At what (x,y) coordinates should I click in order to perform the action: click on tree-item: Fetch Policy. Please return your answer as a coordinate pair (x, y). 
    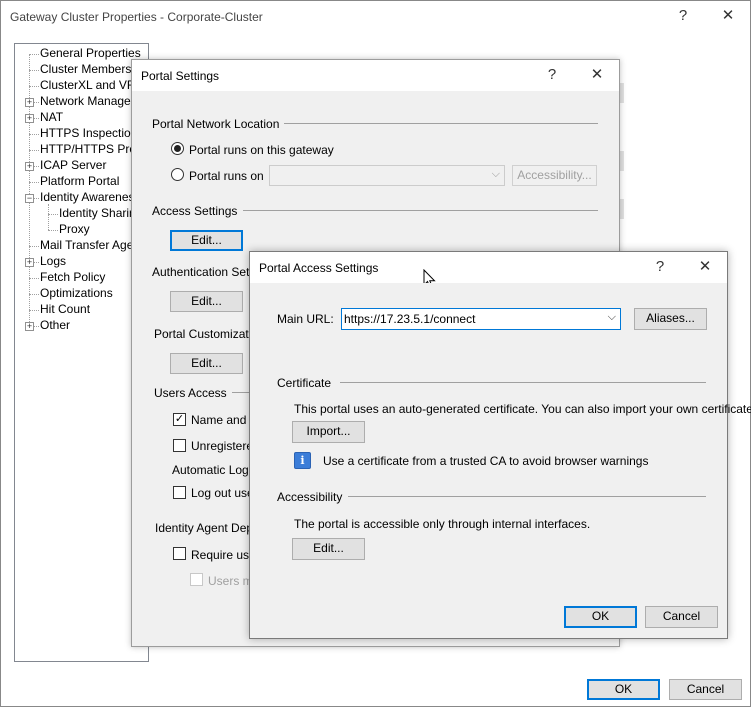
    Looking at the image, I should click on (72, 277).